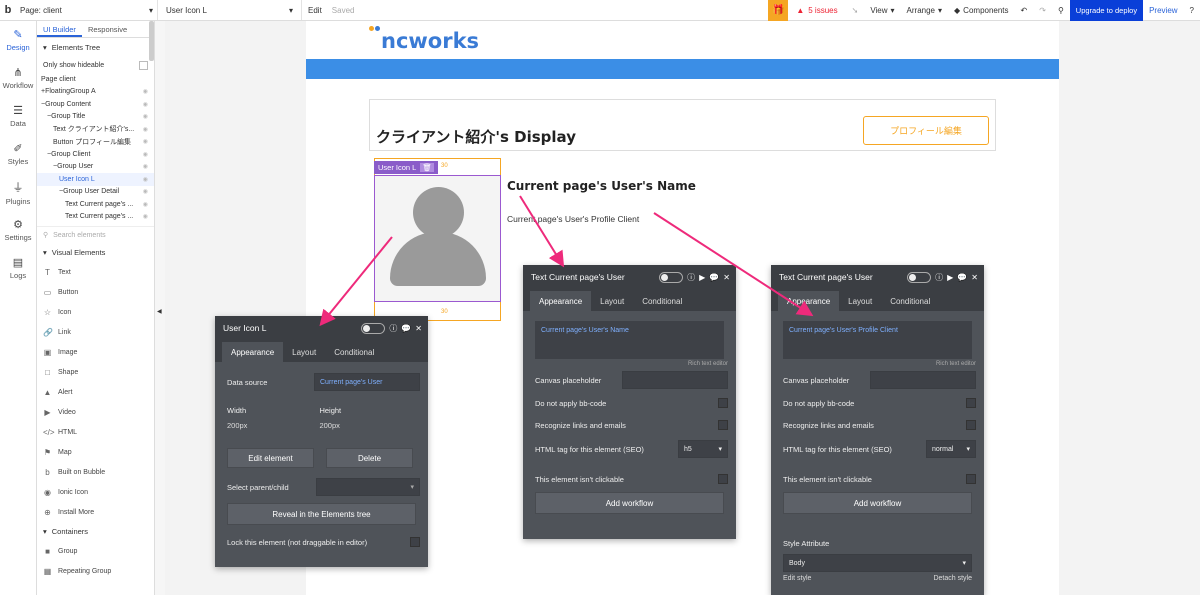  Describe the element at coordinates (95, 117) in the screenshot. I see `tree-item: −Group Title ◉` at that location.